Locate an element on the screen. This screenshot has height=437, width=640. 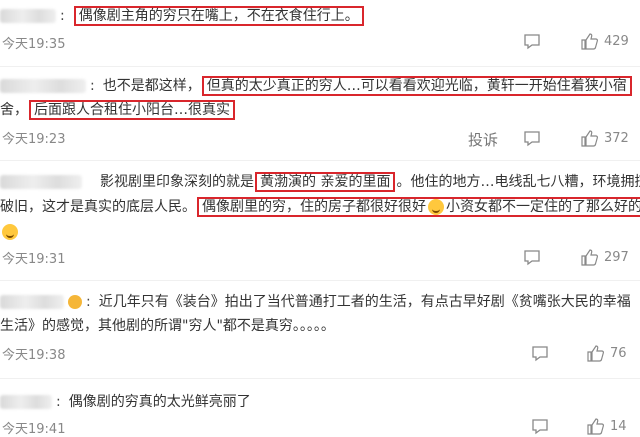
report-button: 投诉 is located at coordinates (483, 139).